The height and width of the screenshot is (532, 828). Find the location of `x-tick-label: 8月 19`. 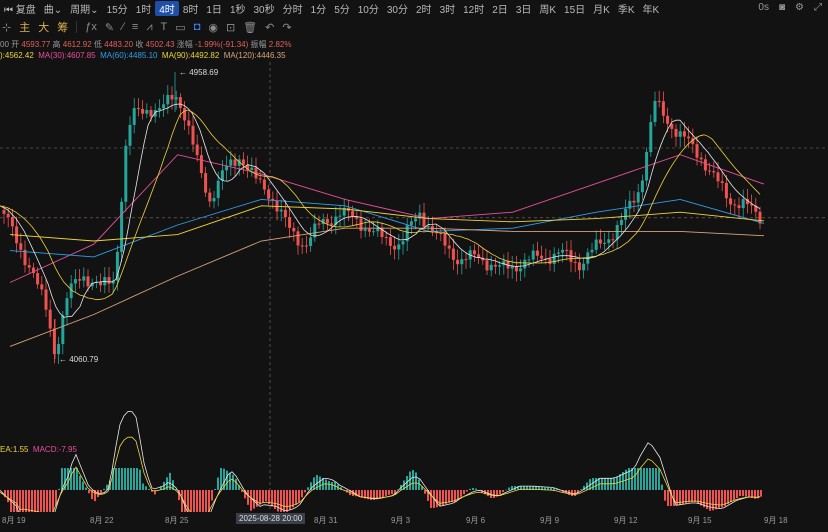

x-tick-label: 8月 19 is located at coordinates (14, 520).